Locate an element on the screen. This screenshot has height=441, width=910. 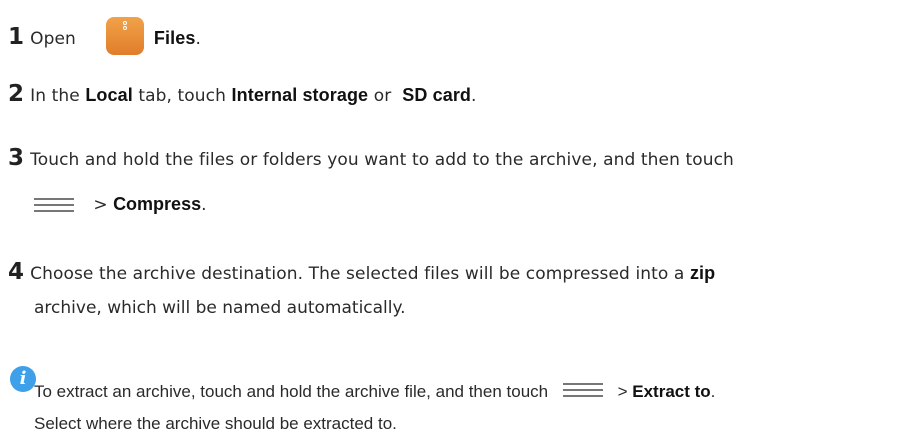
step-3-cont: > Compress. is located at coordinates (120, 204).